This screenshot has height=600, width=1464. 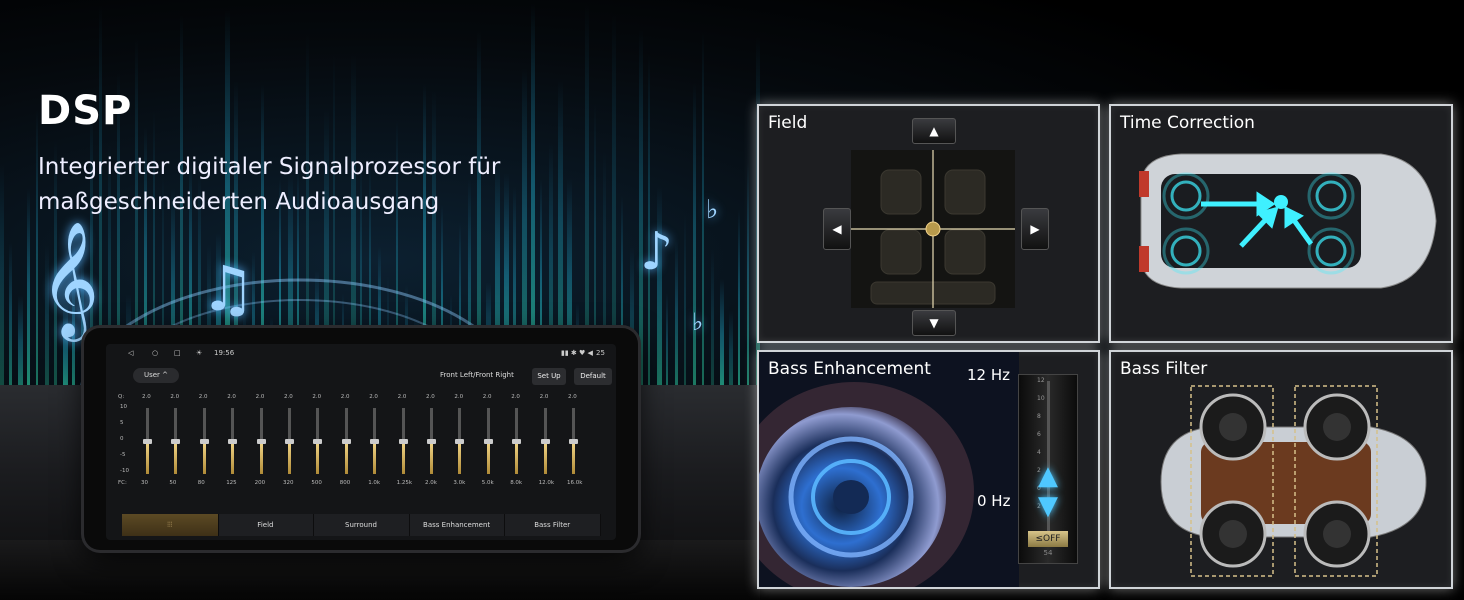 I want to click on q-label: Q:, so click(x=121, y=397).